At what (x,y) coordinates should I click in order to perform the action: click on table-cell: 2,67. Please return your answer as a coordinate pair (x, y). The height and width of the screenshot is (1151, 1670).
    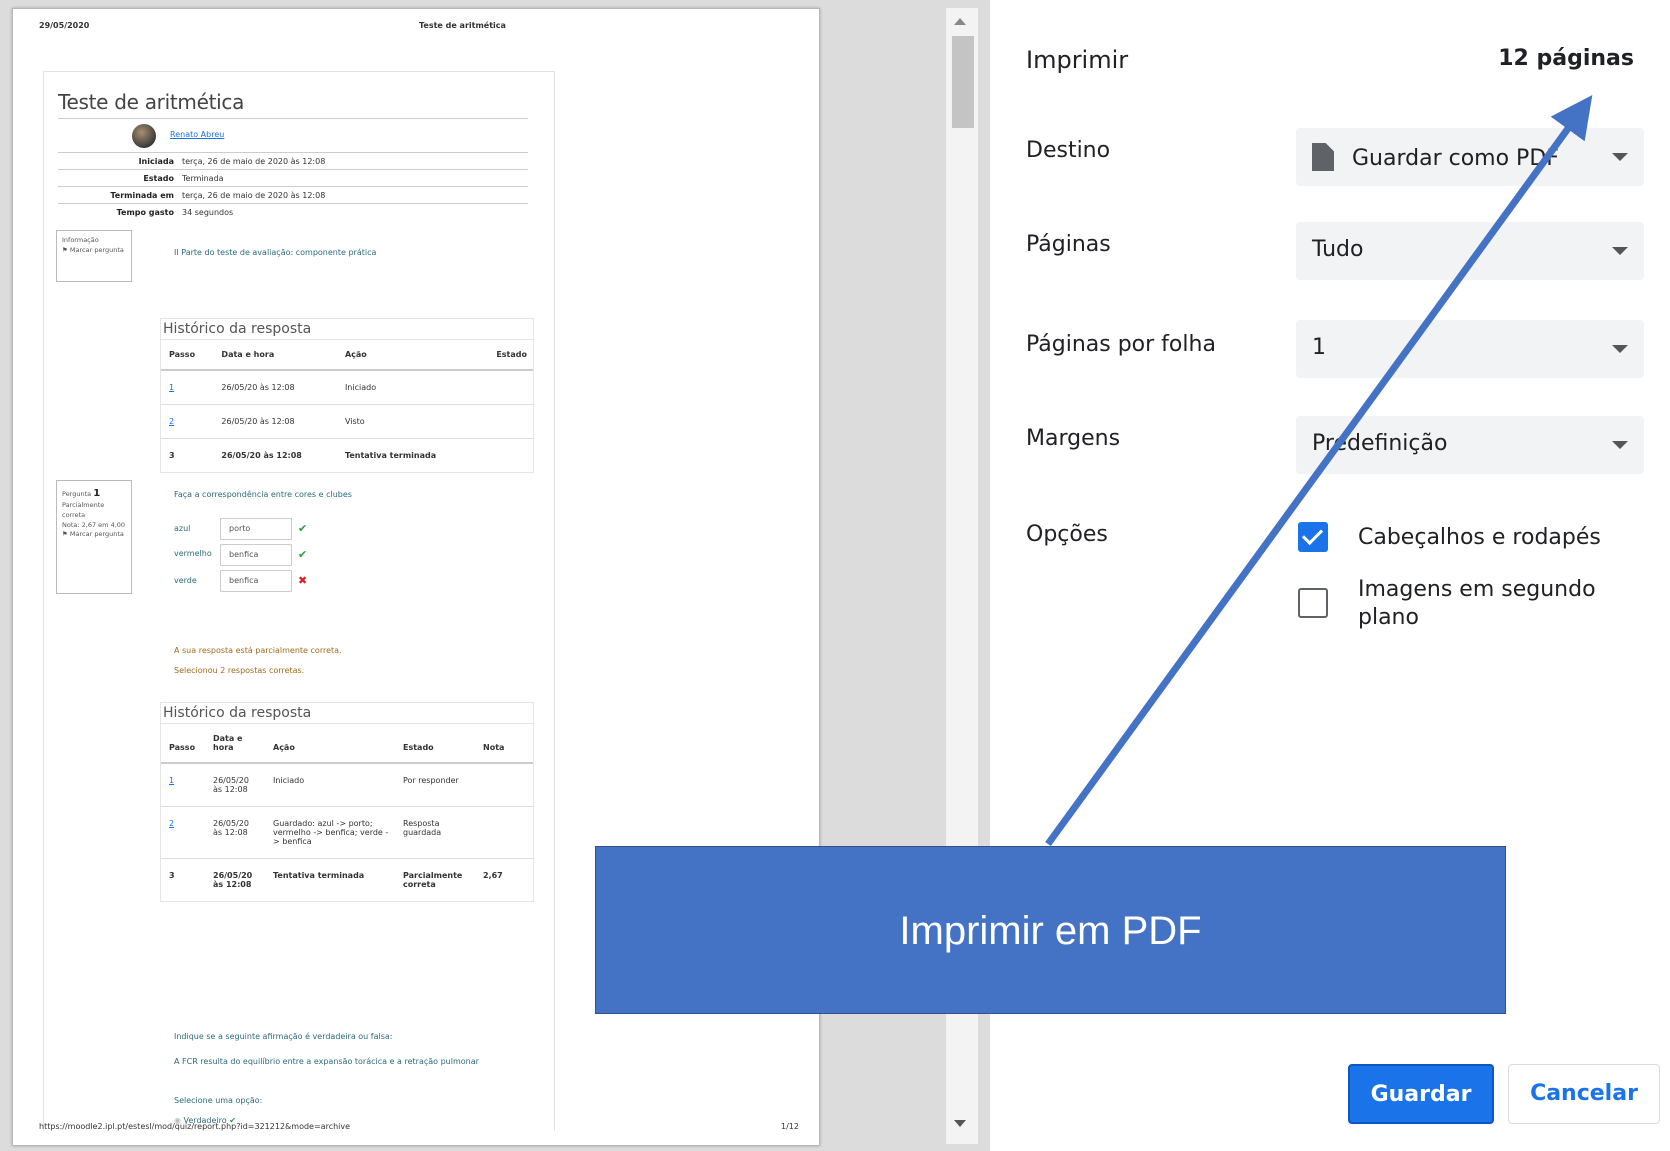
    Looking at the image, I should click on (493, 875).